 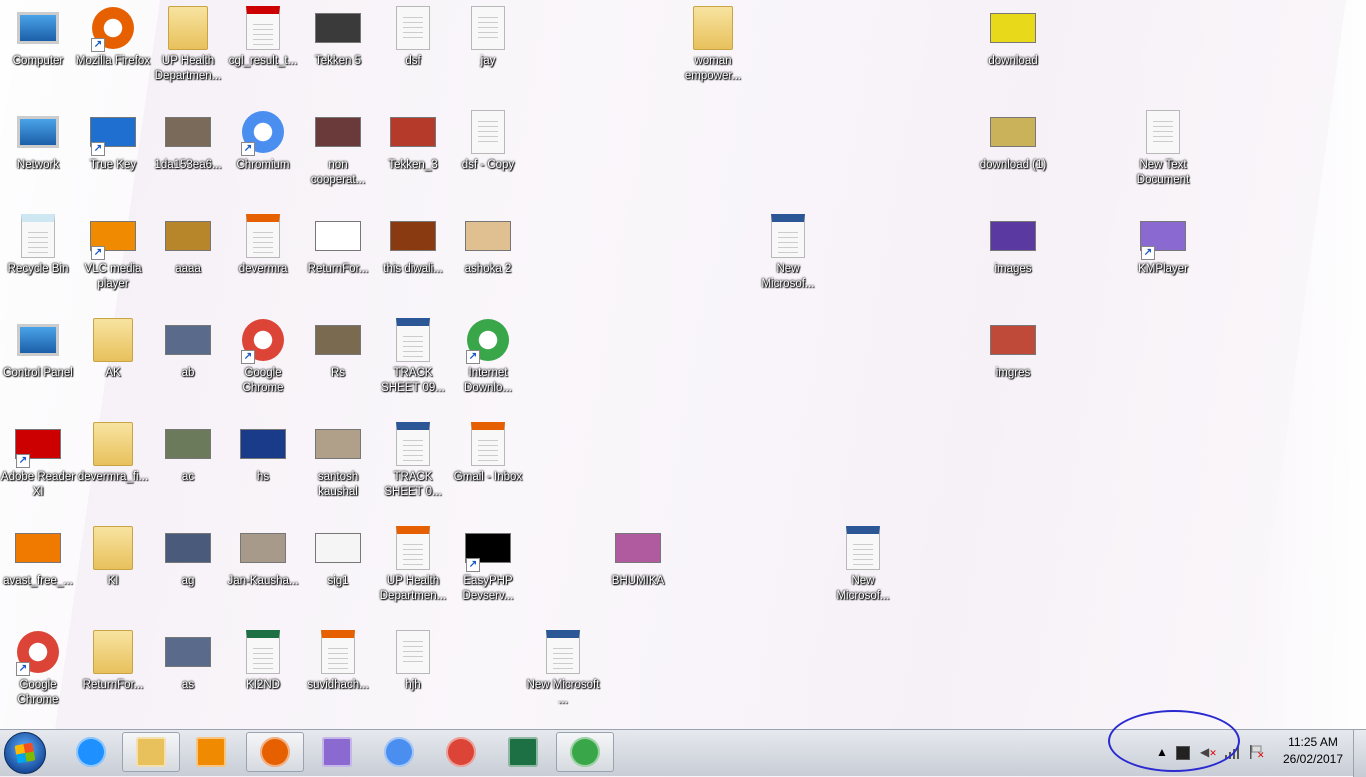 I want to click on desktop-icon: ↗ Adobe Reader XI, so click(x=38, y=470).